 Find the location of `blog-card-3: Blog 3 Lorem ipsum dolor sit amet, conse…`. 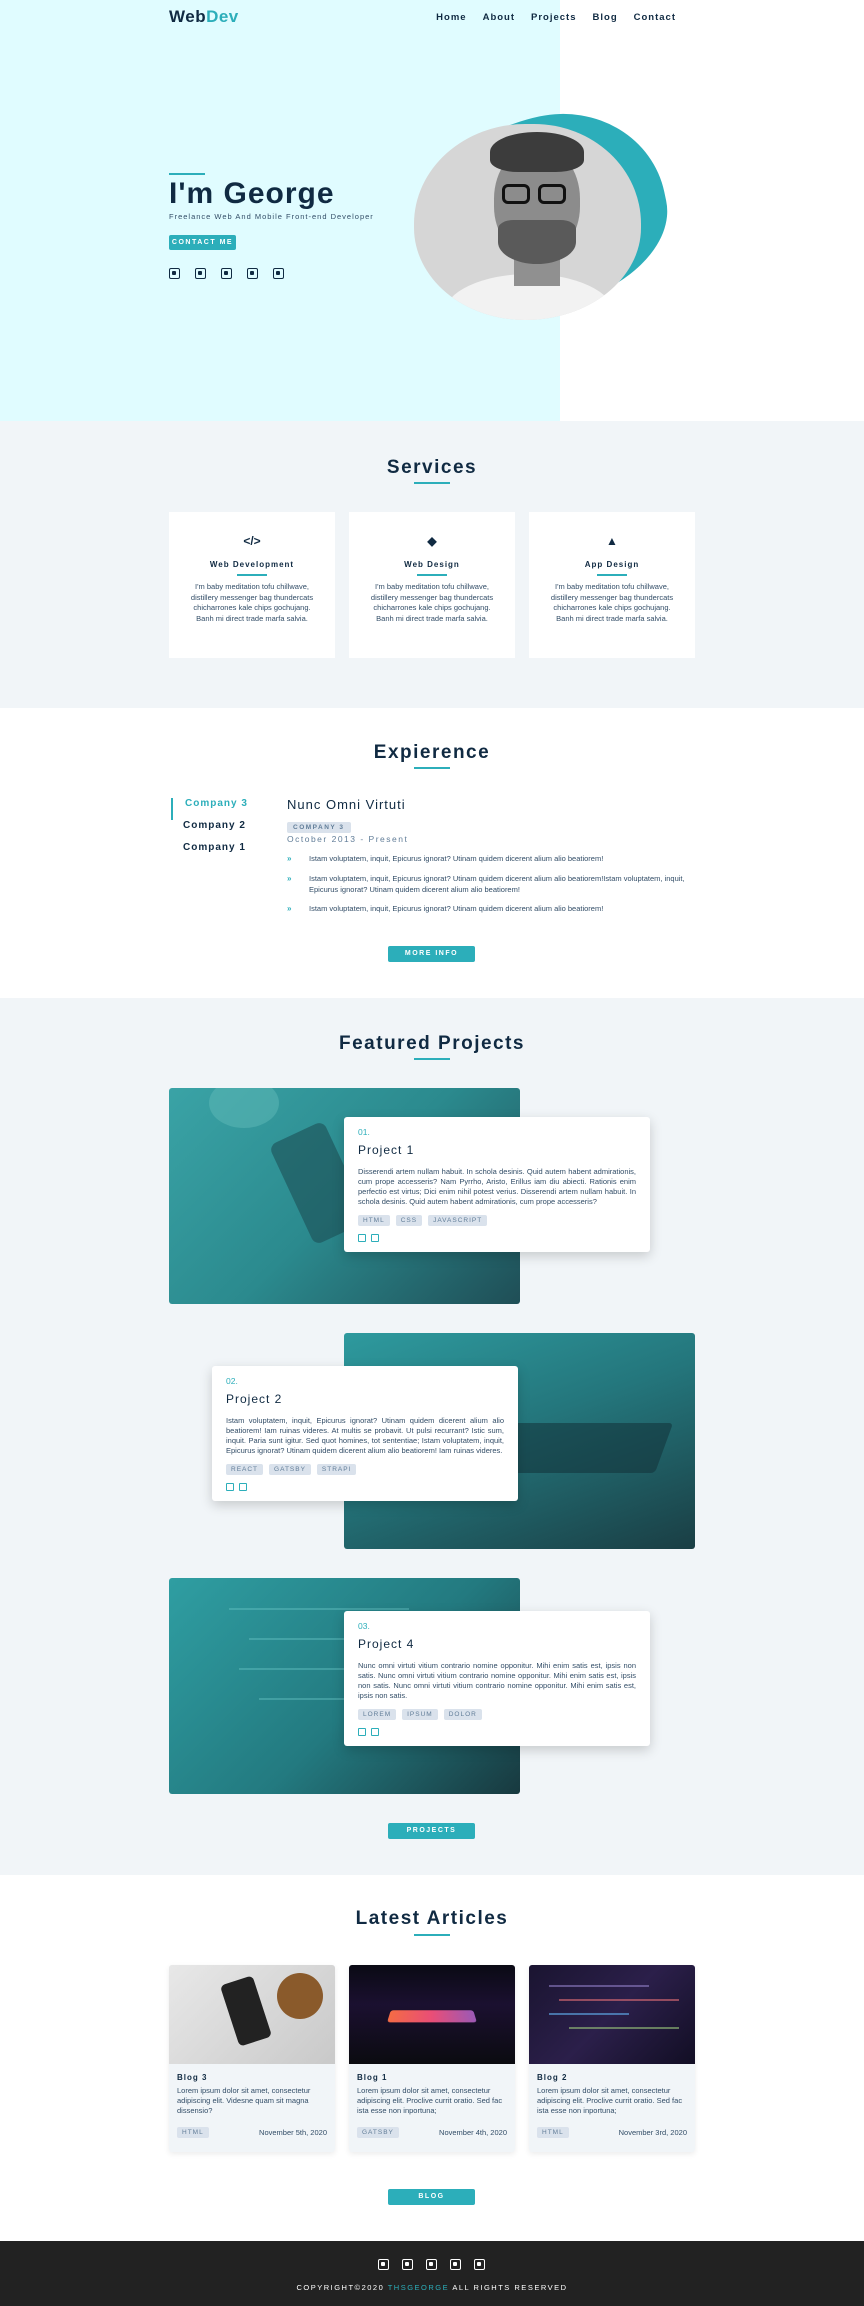

blog-card-3: Blog 3 Lorem ipsum dolor sit amet, conse… is located at coordinates (252, 2058).